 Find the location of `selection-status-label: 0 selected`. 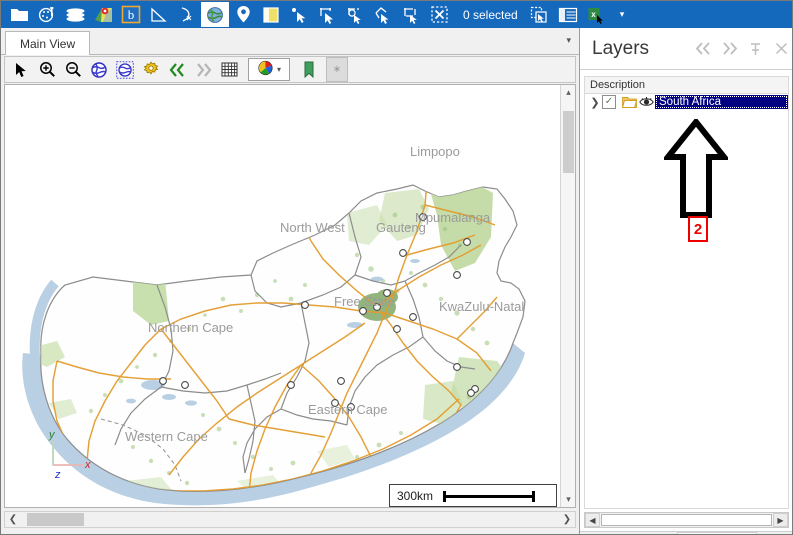

selection-status-label: 0 selected is located at coordinates (490, 14).